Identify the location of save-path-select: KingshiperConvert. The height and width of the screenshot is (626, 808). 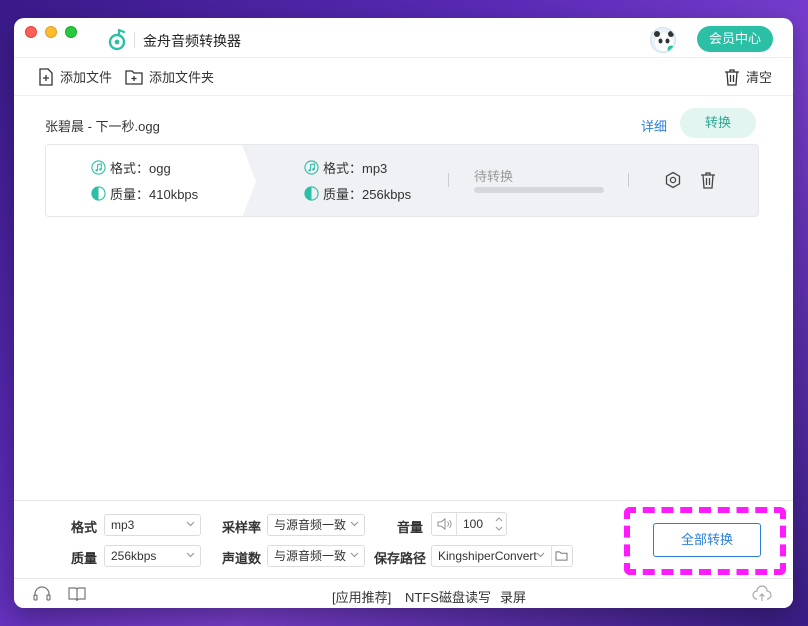
(502, 556).